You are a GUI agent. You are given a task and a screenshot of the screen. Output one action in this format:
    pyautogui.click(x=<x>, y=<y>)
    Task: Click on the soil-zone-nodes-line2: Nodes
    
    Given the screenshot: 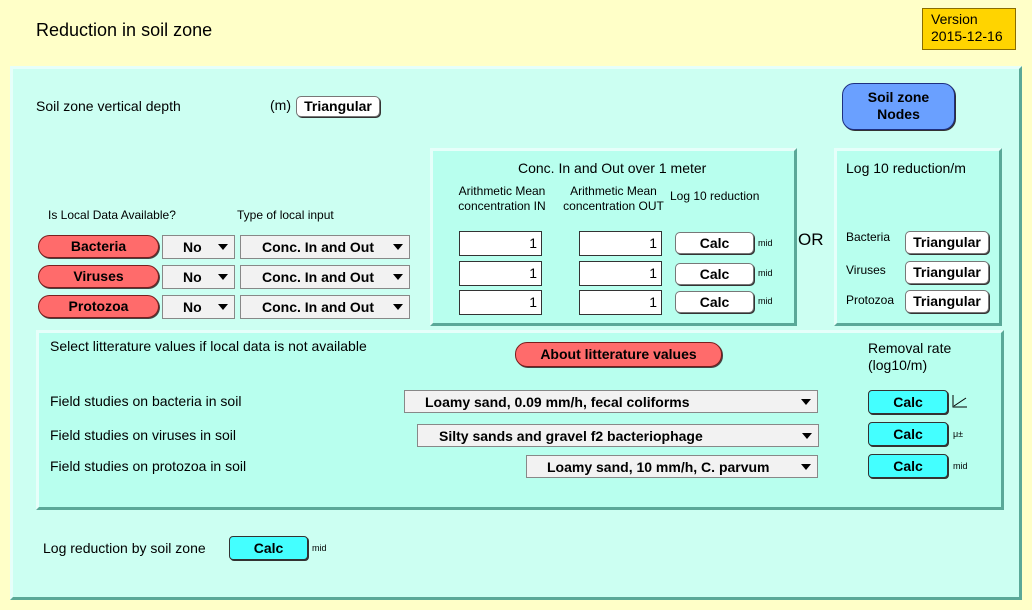 What is the action you would take?
    pyautogui.click(x=898, y=114)
    